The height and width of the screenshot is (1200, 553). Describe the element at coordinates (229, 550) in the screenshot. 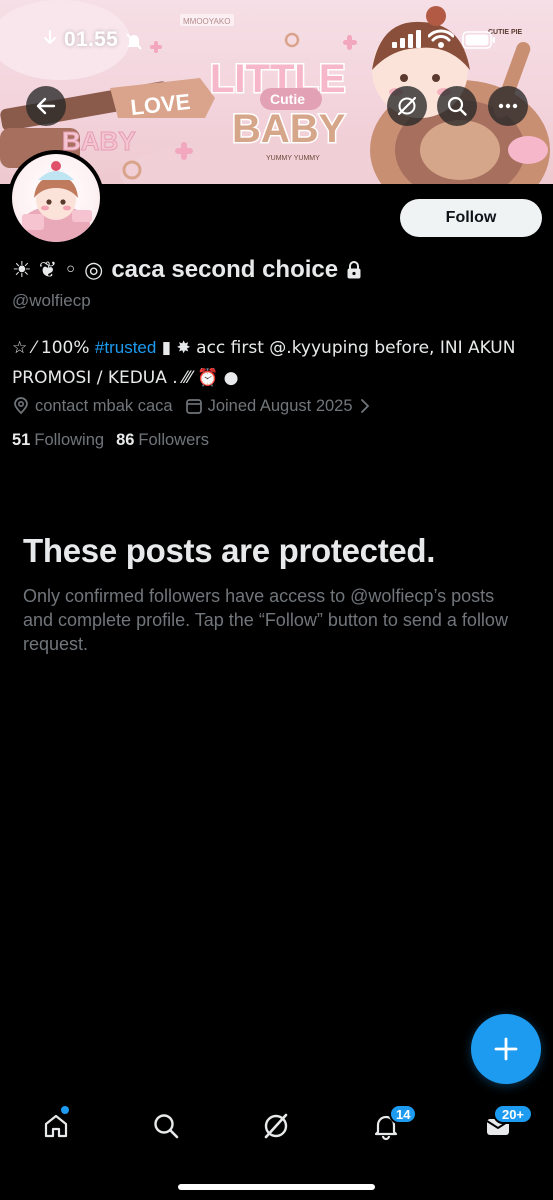

I see `protected-posts-title: These posts are protected.` at that location.